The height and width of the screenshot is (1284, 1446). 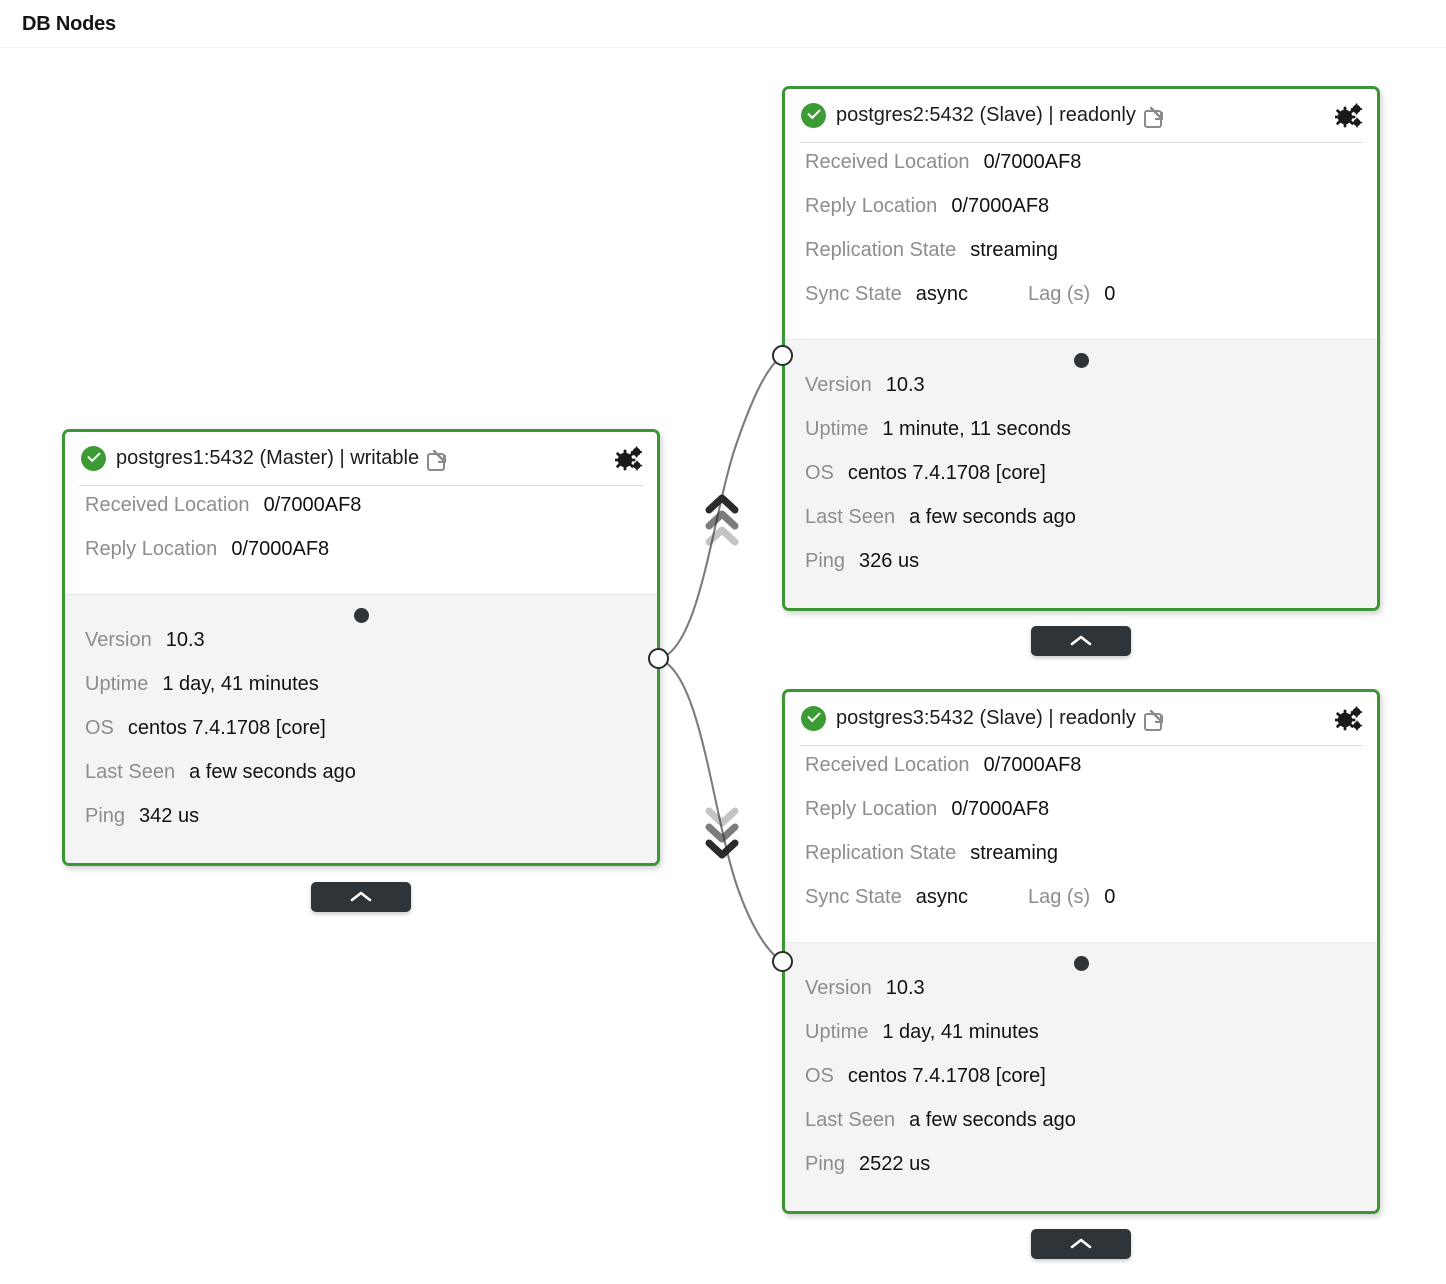 What do you see at coordinates (722, 520) in the screenshot?
I see `edge-arrow-up` at bounding box center [722, 520].